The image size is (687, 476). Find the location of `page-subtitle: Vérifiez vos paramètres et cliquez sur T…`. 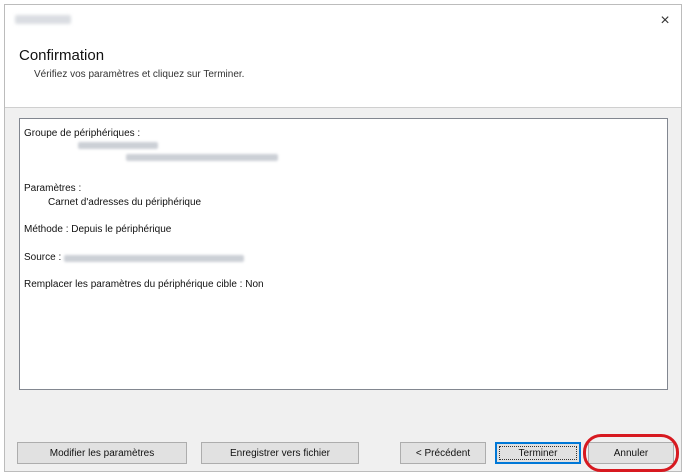

page-subtitle: Vérifiez vos paramètres et cliquez sur T… is located at coordinates (139, 74).